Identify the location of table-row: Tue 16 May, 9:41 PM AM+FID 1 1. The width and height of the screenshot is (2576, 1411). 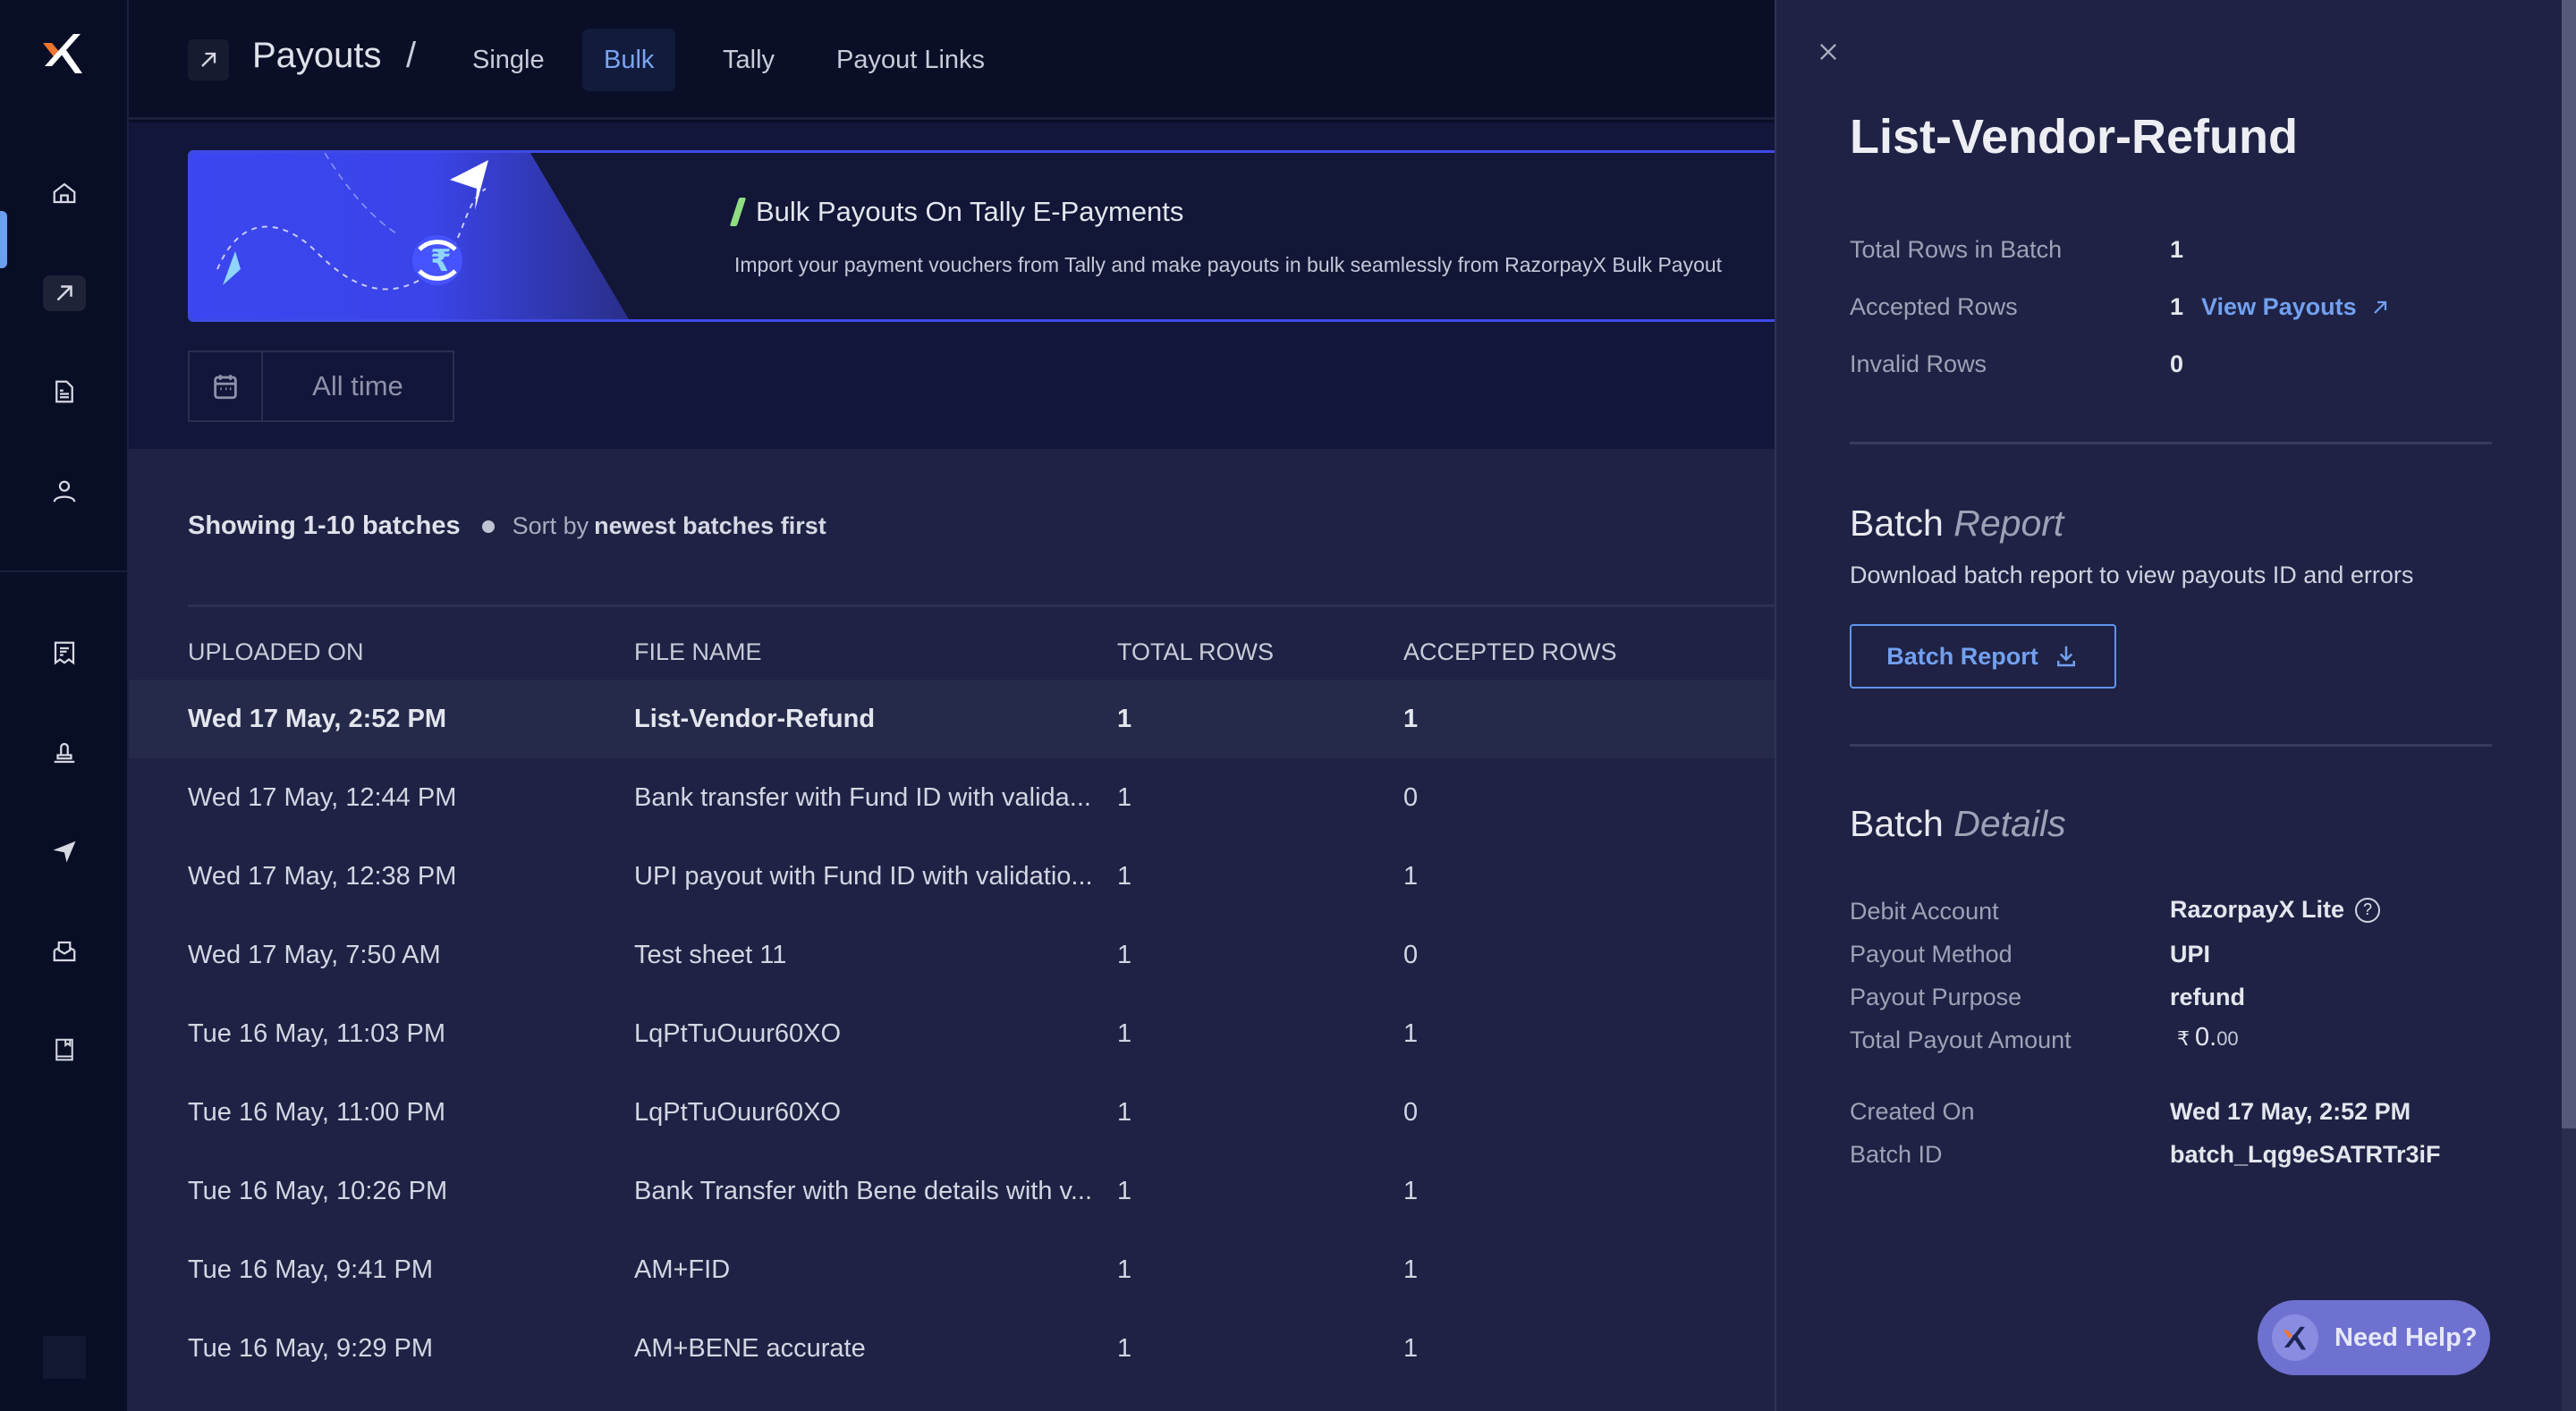
(952, 1269).